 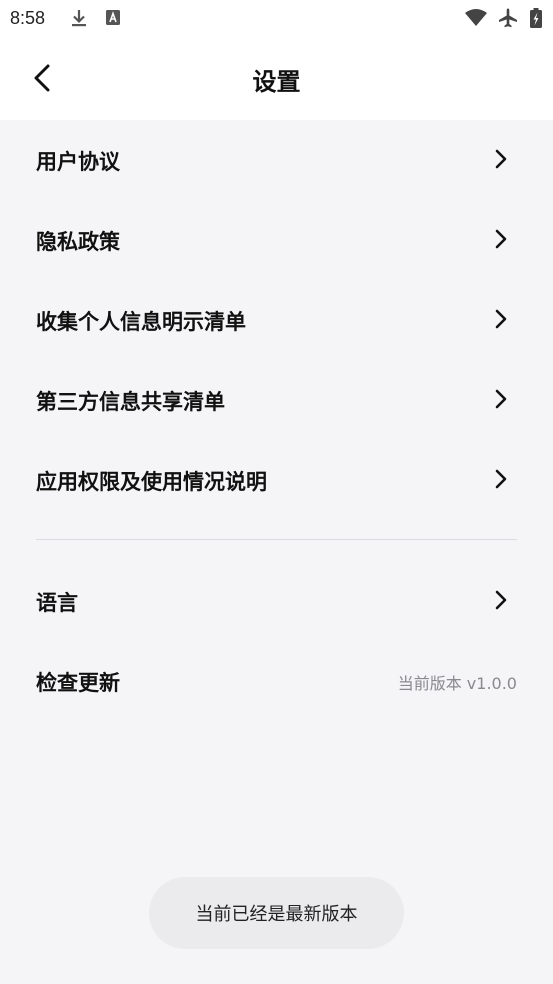 What do you see at coordinates (276, 82) in the screenshot?
I see `page-title: 设置` at bounding box center [276, 82].